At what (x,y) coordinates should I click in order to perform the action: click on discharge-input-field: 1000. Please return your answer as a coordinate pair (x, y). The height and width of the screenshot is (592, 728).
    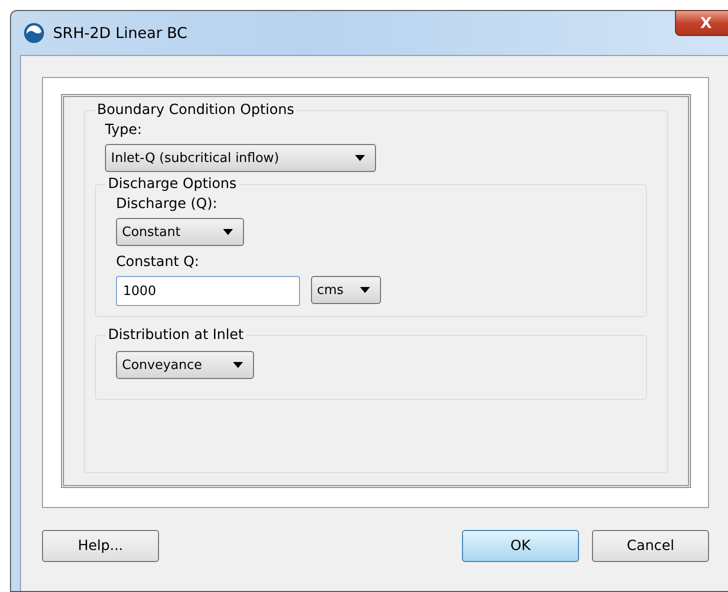
    Looking at the image, I should click on (208, 291).